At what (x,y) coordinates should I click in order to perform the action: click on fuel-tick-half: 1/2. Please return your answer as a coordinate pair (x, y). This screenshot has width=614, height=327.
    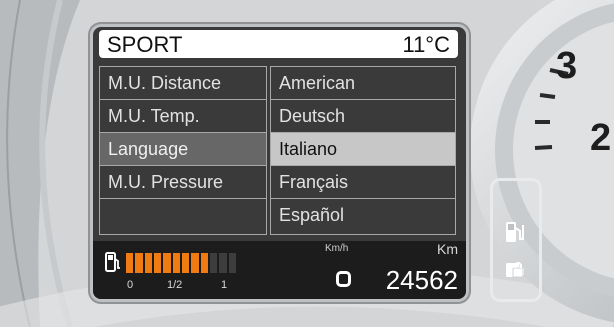
    Looking at the image, I should click on (175, 285).